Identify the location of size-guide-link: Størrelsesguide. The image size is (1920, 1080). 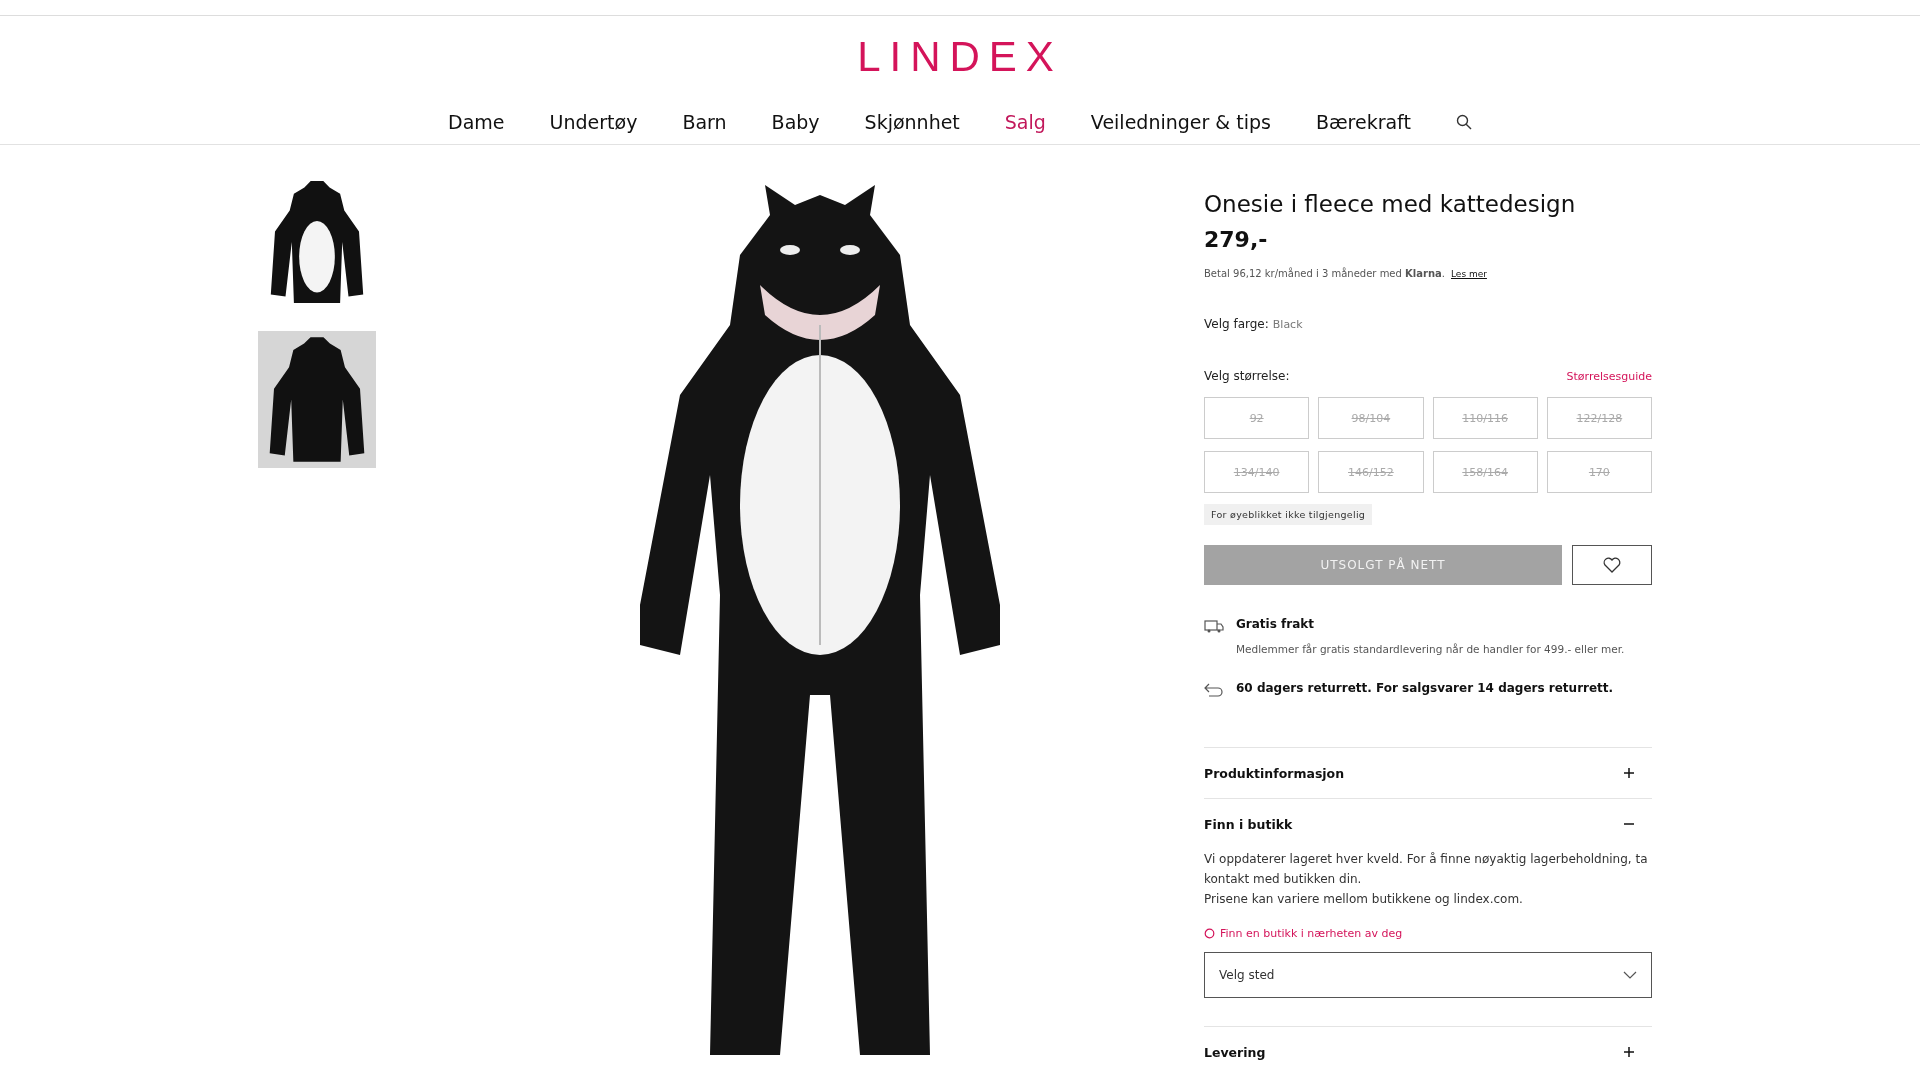
(1609, 376).